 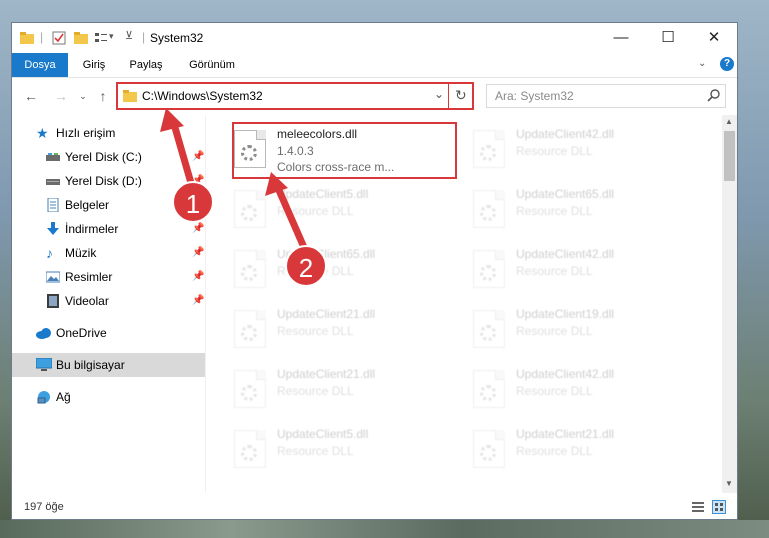 What do you see at coordinates (235, 182) in the screenshot?
I see `annotation-arrows` at bounding box center [235, 182].